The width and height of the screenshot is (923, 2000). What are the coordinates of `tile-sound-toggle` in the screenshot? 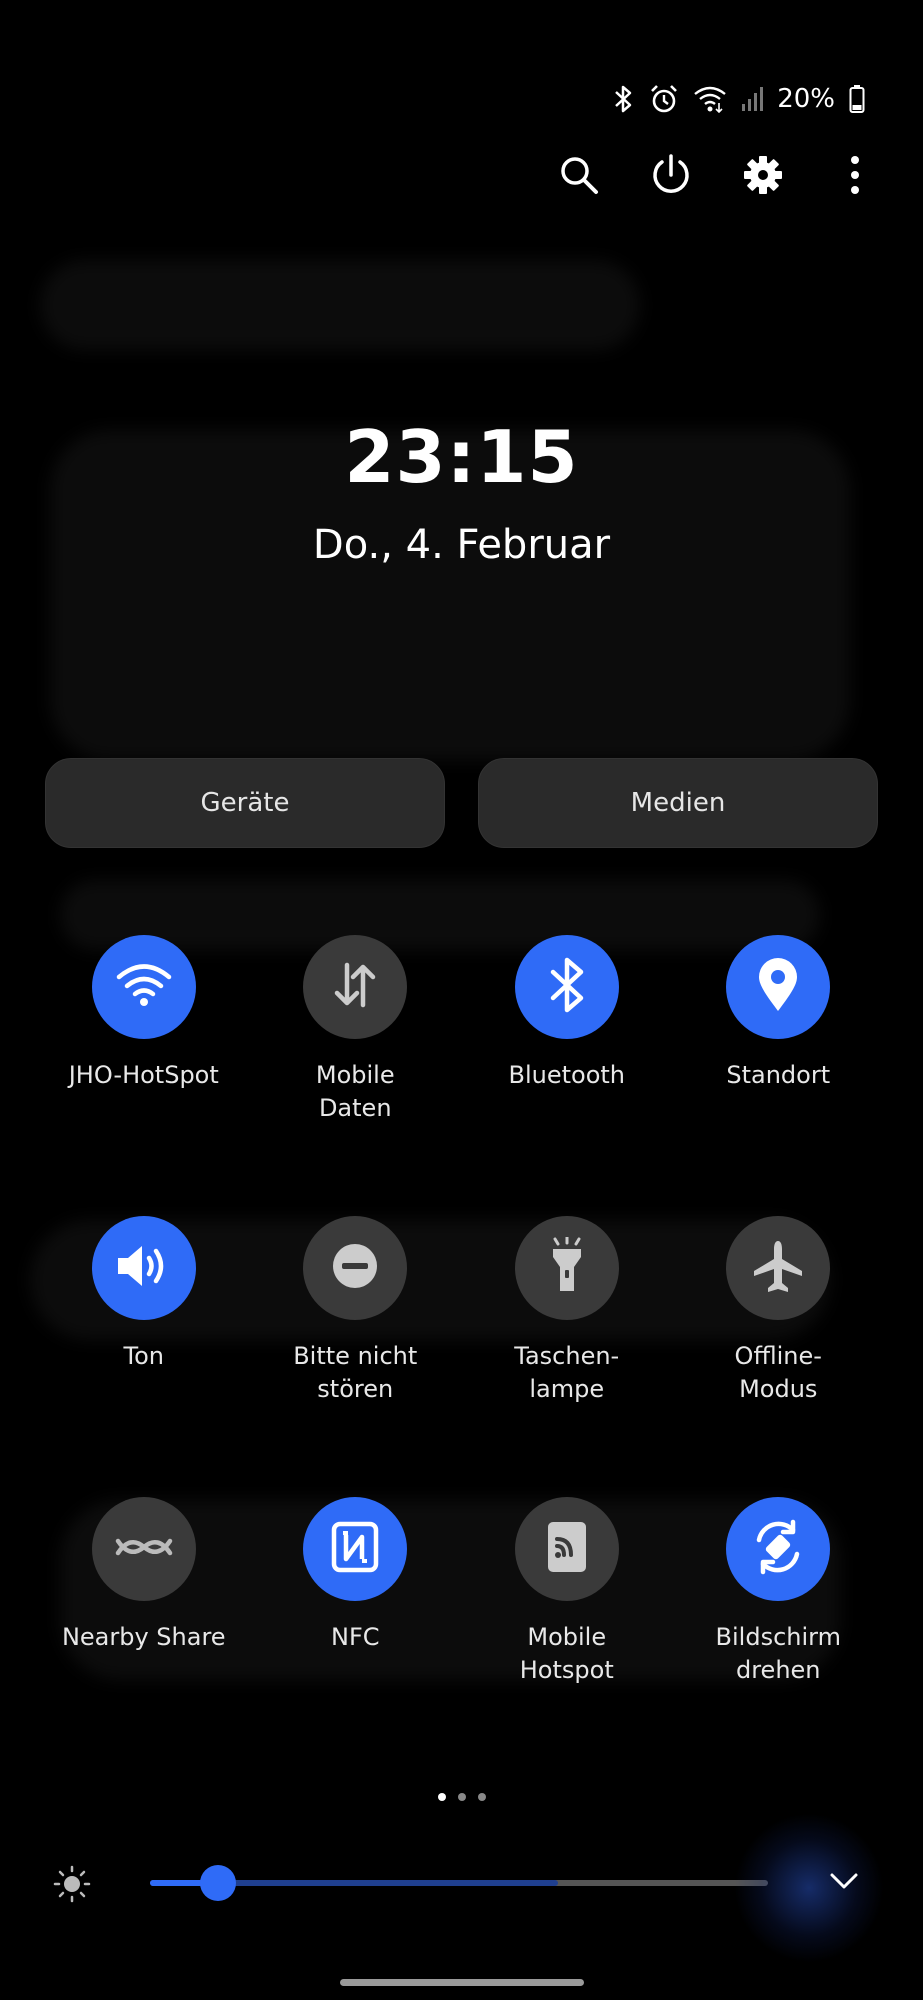 It's located at (143, 1268).